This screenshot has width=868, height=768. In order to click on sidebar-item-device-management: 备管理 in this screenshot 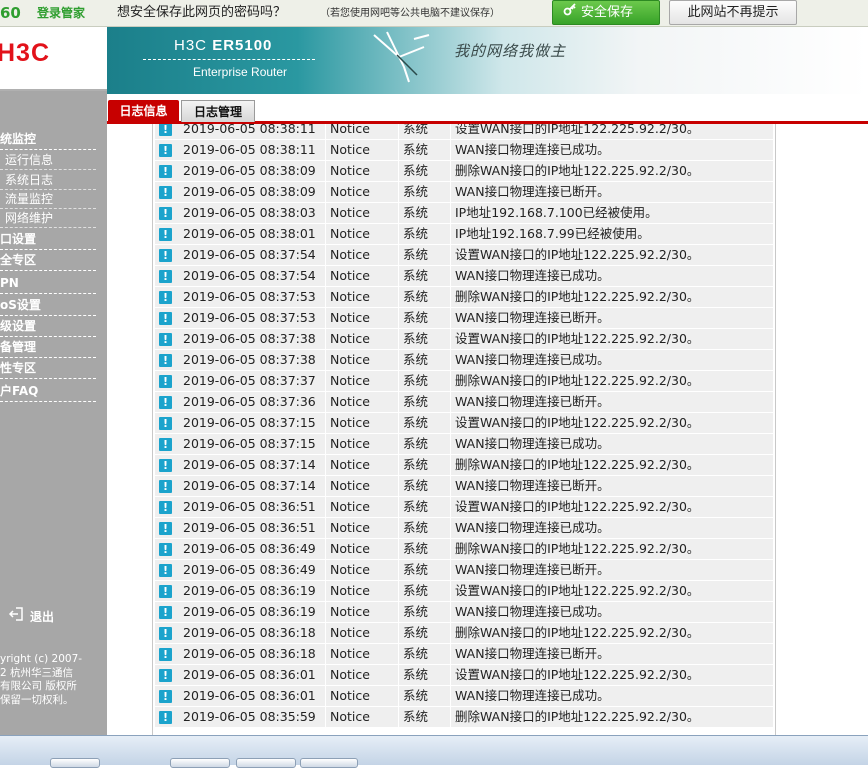, I will do `click(48, 347)`.